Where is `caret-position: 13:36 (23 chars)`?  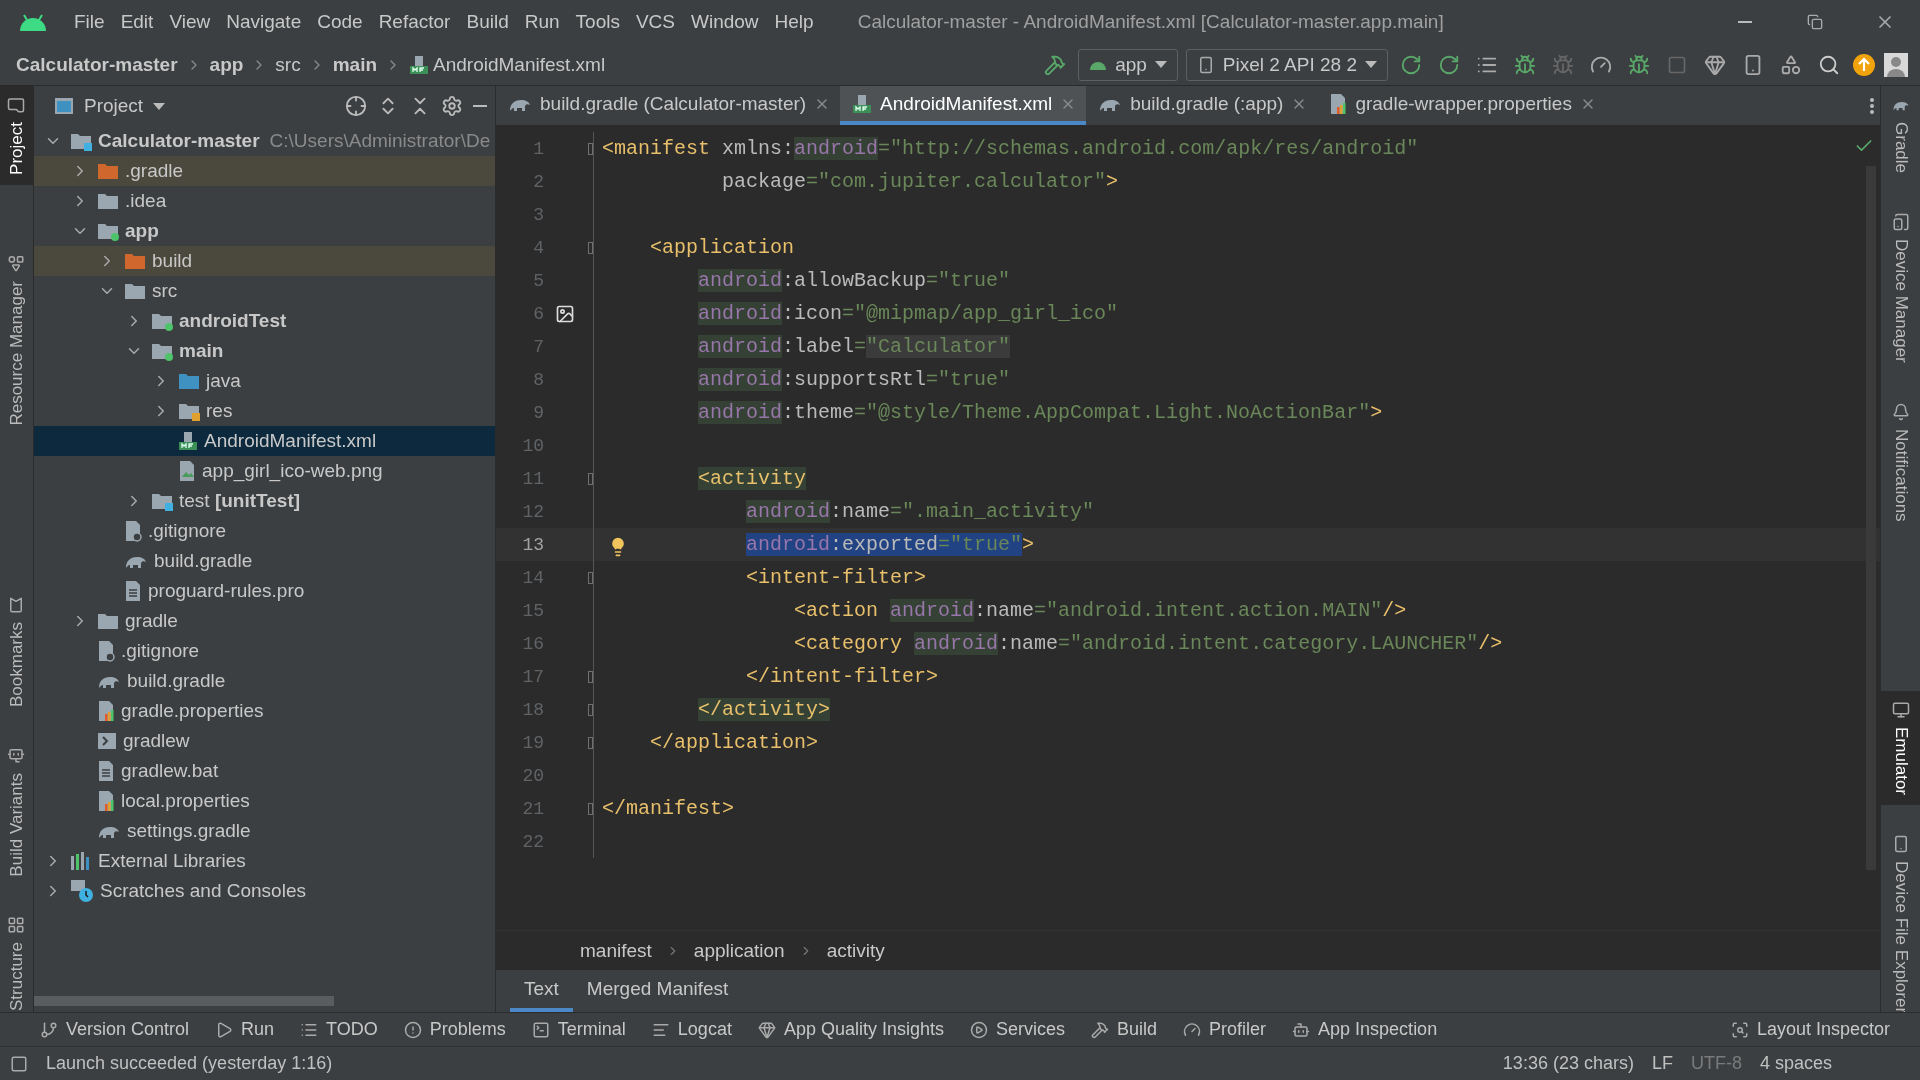
caret-position: 13:36 (23 chars) is located at coordinates (1568, 1063).